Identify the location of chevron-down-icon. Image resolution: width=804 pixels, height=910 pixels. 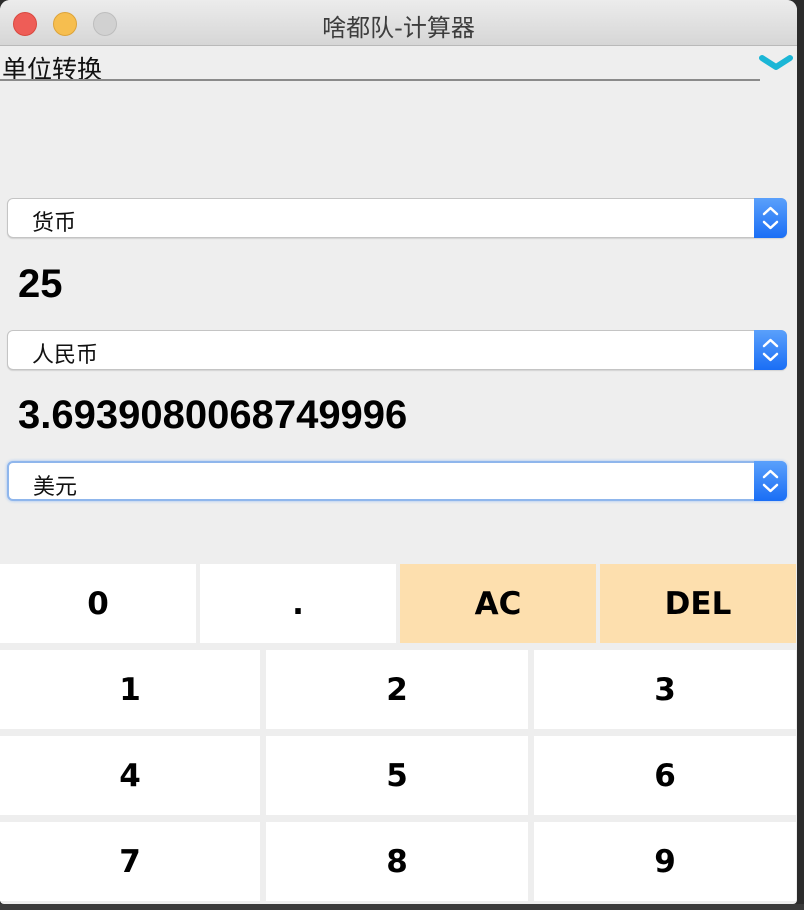
(776, 63).